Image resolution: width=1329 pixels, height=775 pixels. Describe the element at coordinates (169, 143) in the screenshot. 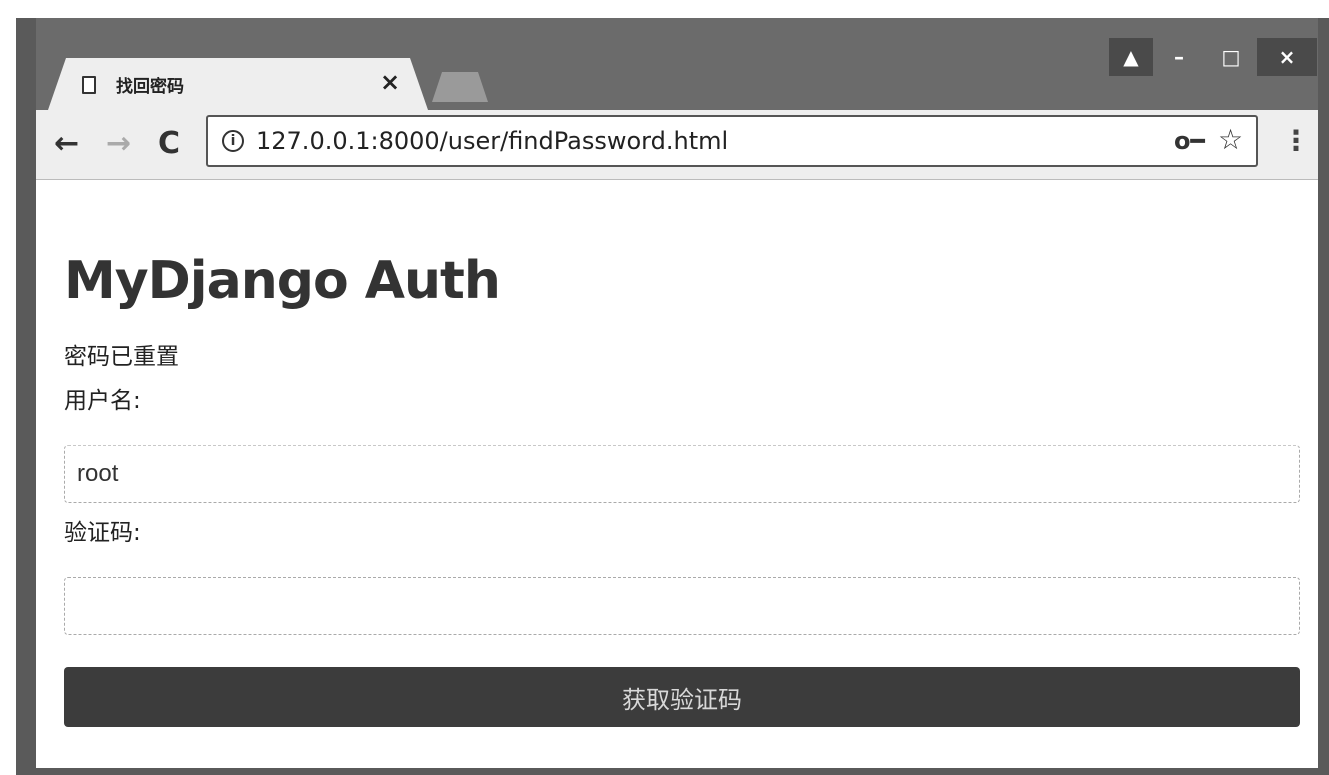

I see `reload-icon: C` at that location.